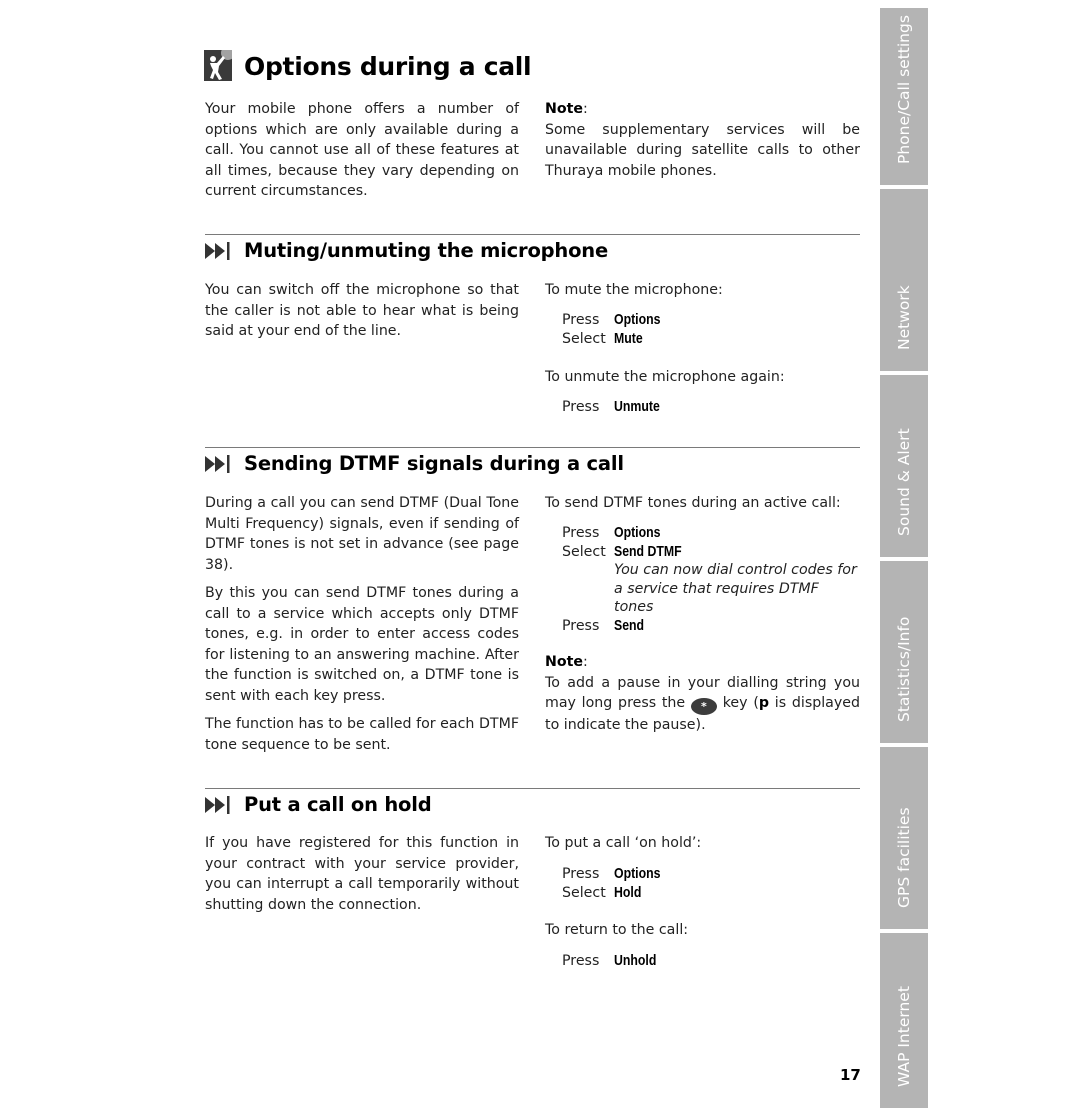 The width and height of the screenshot is (1080, 1117). What do you see at coordinates (623, 843) in the screenshot?
I see `procedure-intro: To put a call ‘on hold’:` at bounding box center [623, 843].